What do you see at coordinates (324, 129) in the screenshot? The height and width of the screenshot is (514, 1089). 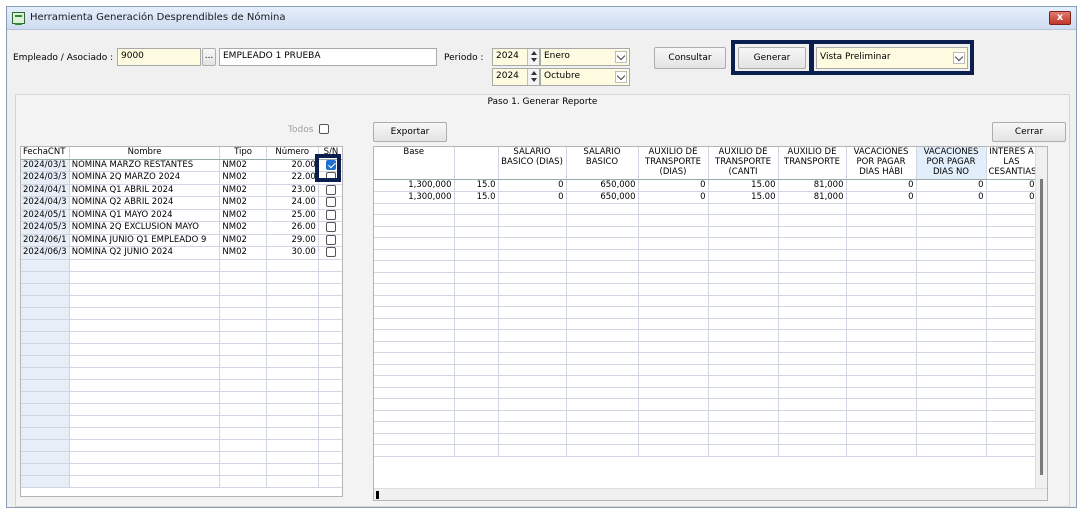 I see `todos-checkbox` at bounding box center [324, 129].